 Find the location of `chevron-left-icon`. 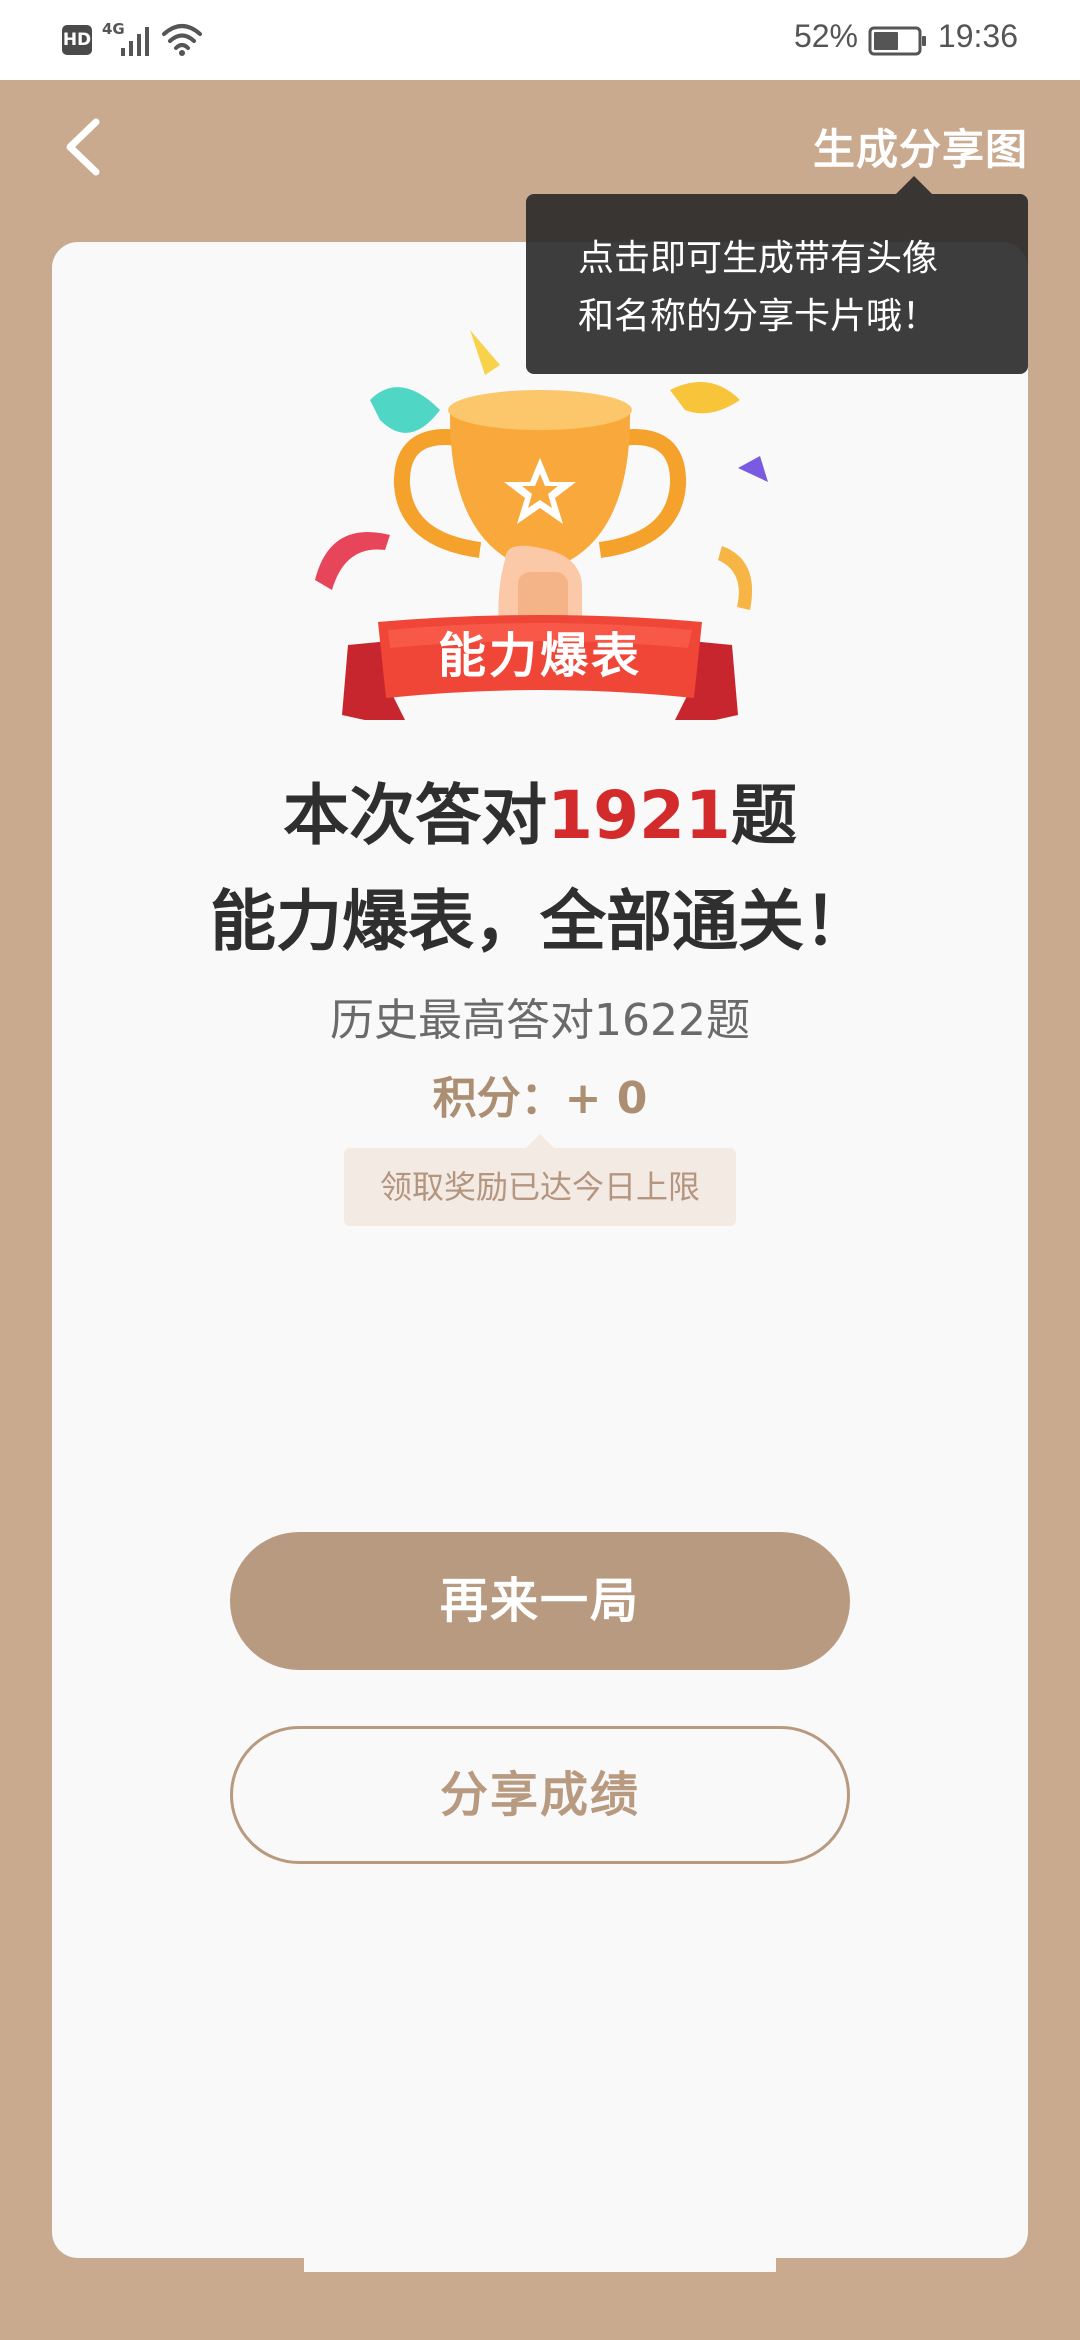

chevron-left-icon is located at coordinates (83, 147).